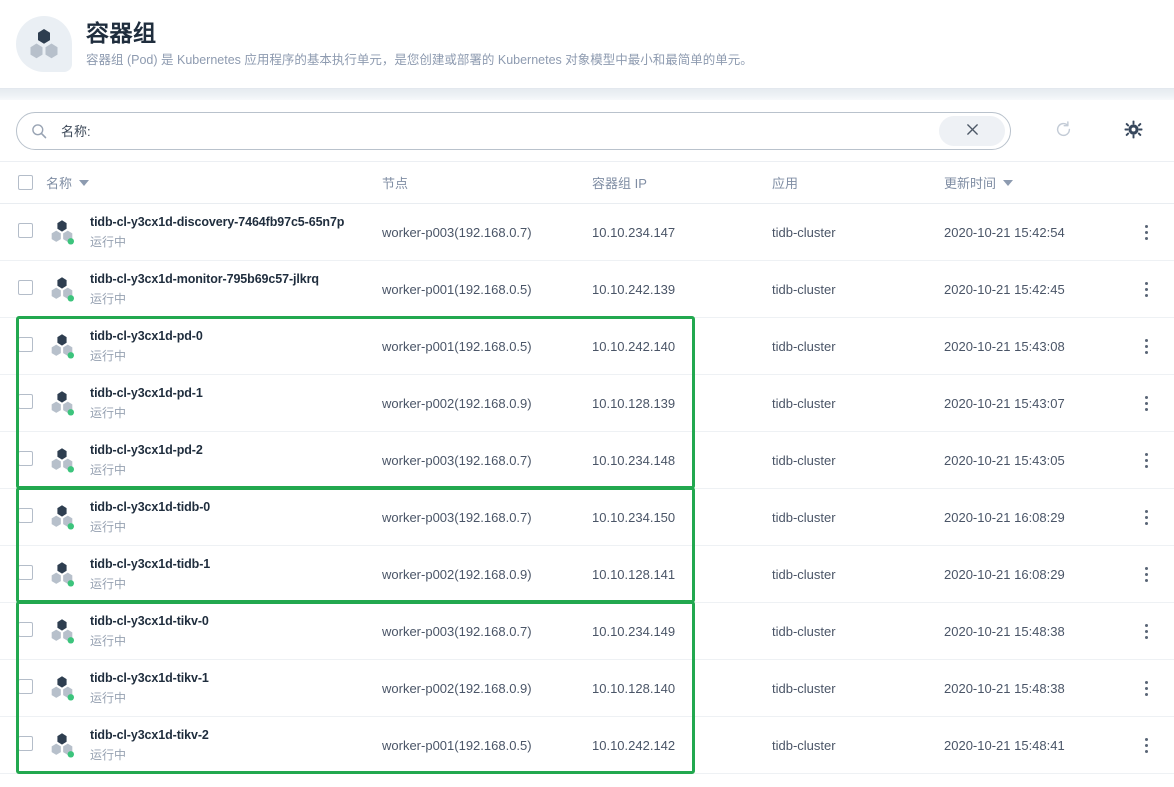 This screenshot has height=787, width=1174. I want to click on pod-ip: 10.10.242.140, so click(634, 346).